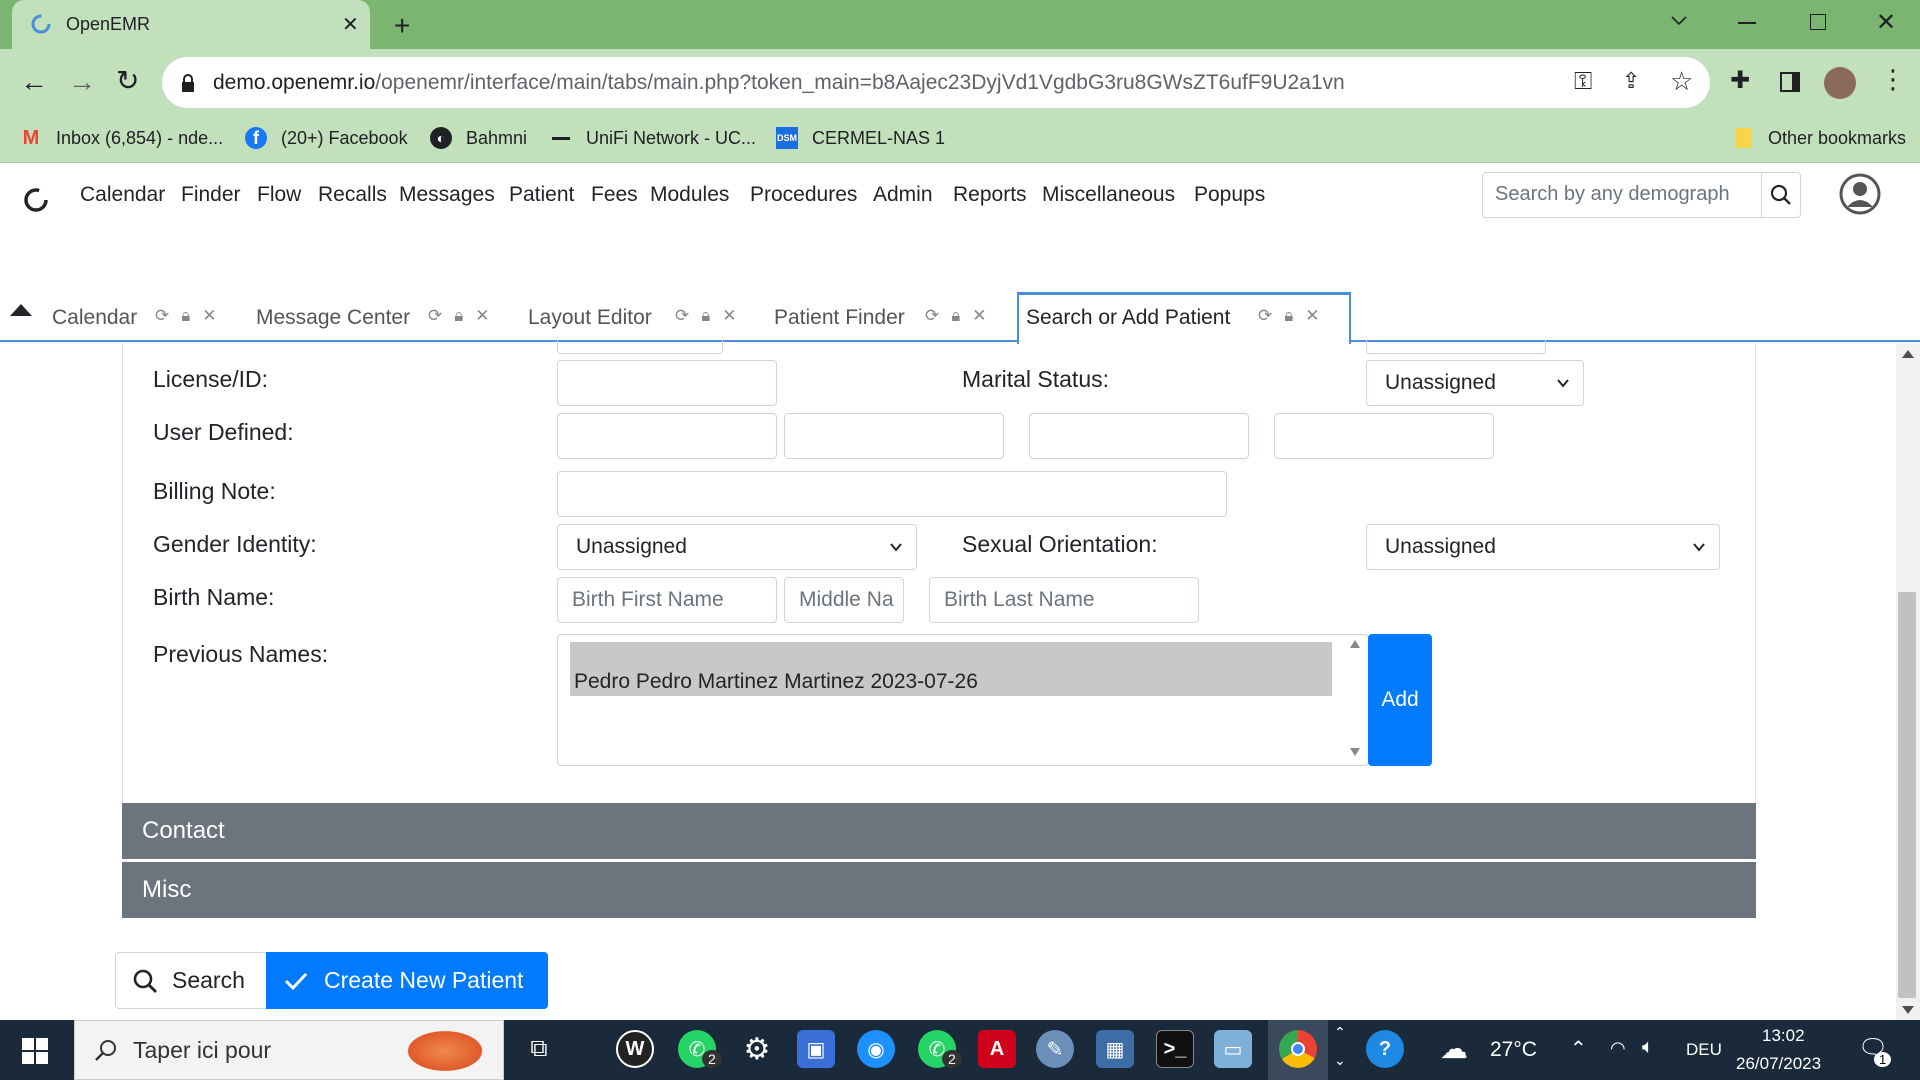  Describe the element at coordinates (191, 980) in the screenshot. I see `search-button: Search` at that location.